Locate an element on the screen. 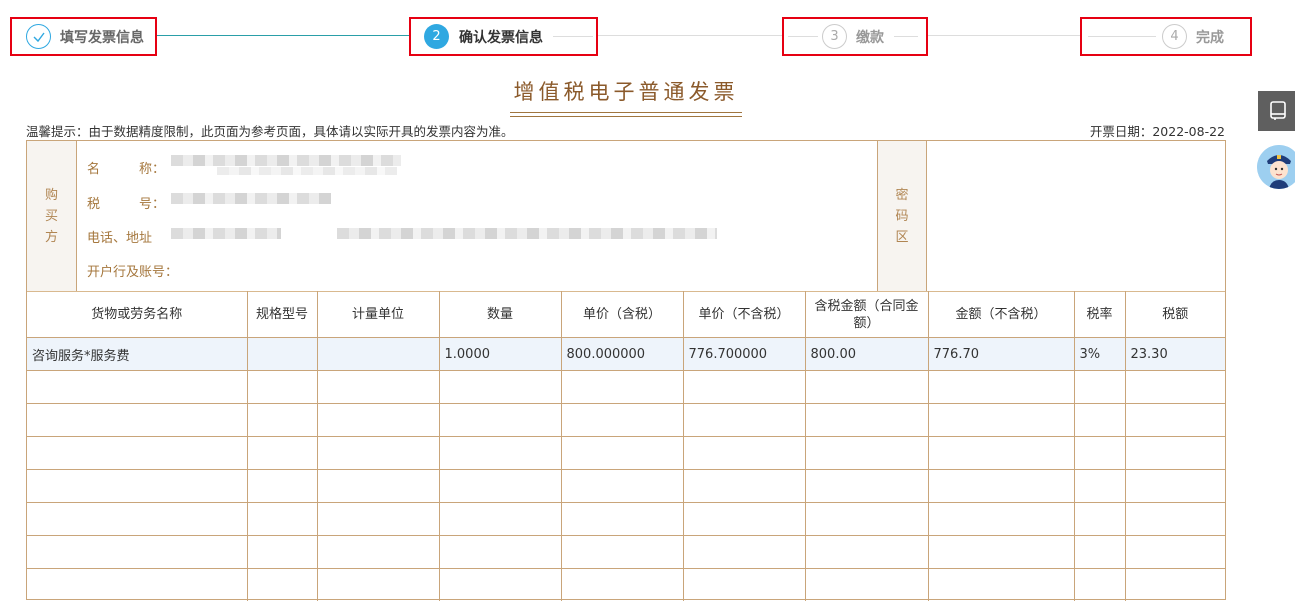  customer-service-avatar is located at coordinates (1276, 167).